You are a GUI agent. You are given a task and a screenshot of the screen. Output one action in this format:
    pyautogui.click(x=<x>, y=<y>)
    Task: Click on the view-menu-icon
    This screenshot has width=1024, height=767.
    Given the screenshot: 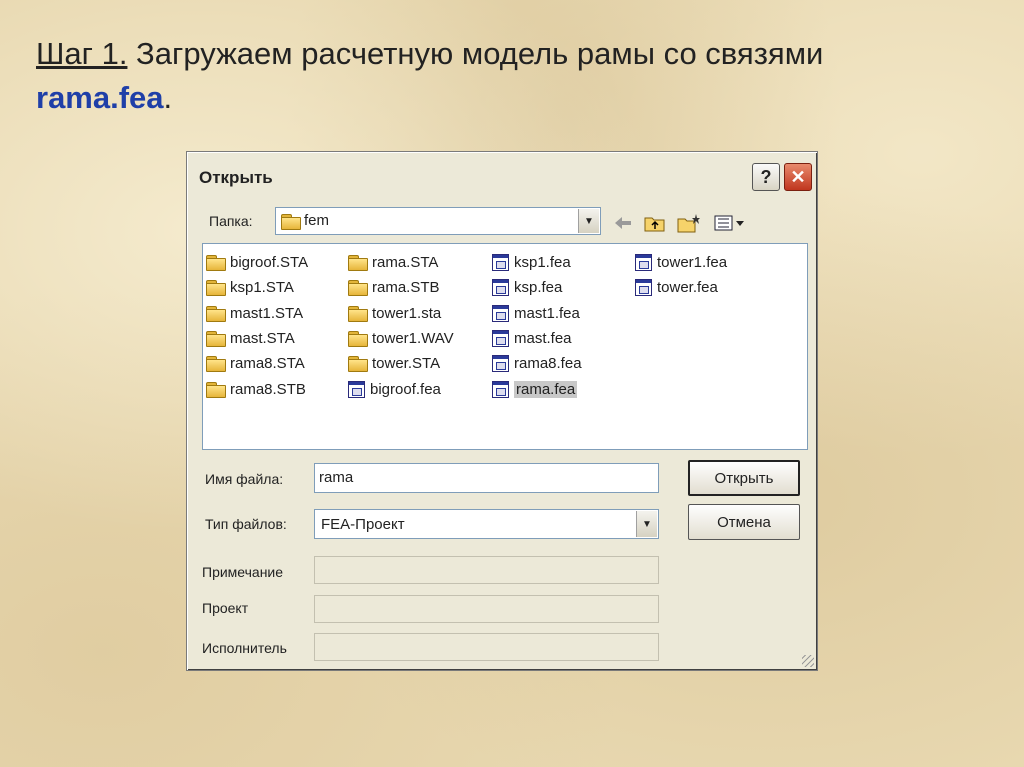 What is the action you would take?
    pyautogui.click(x=729, y=223)
    